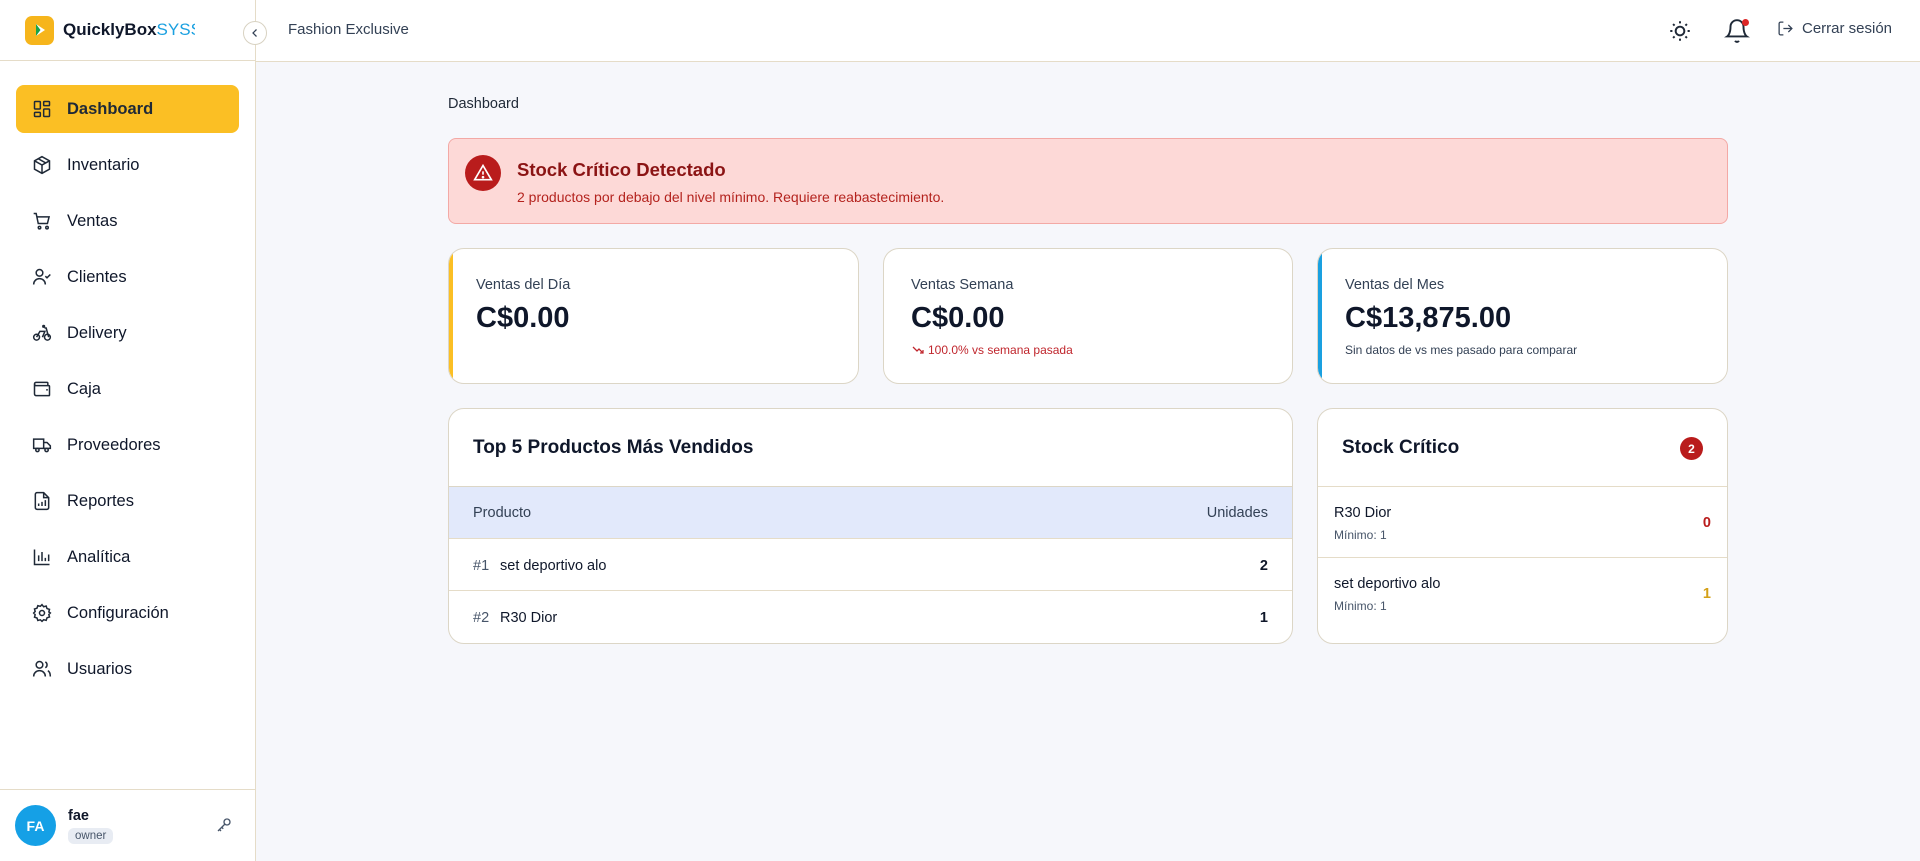 This screenshot has width=1920, height=861. I want to click on user-name: fae, so click(78, 815).